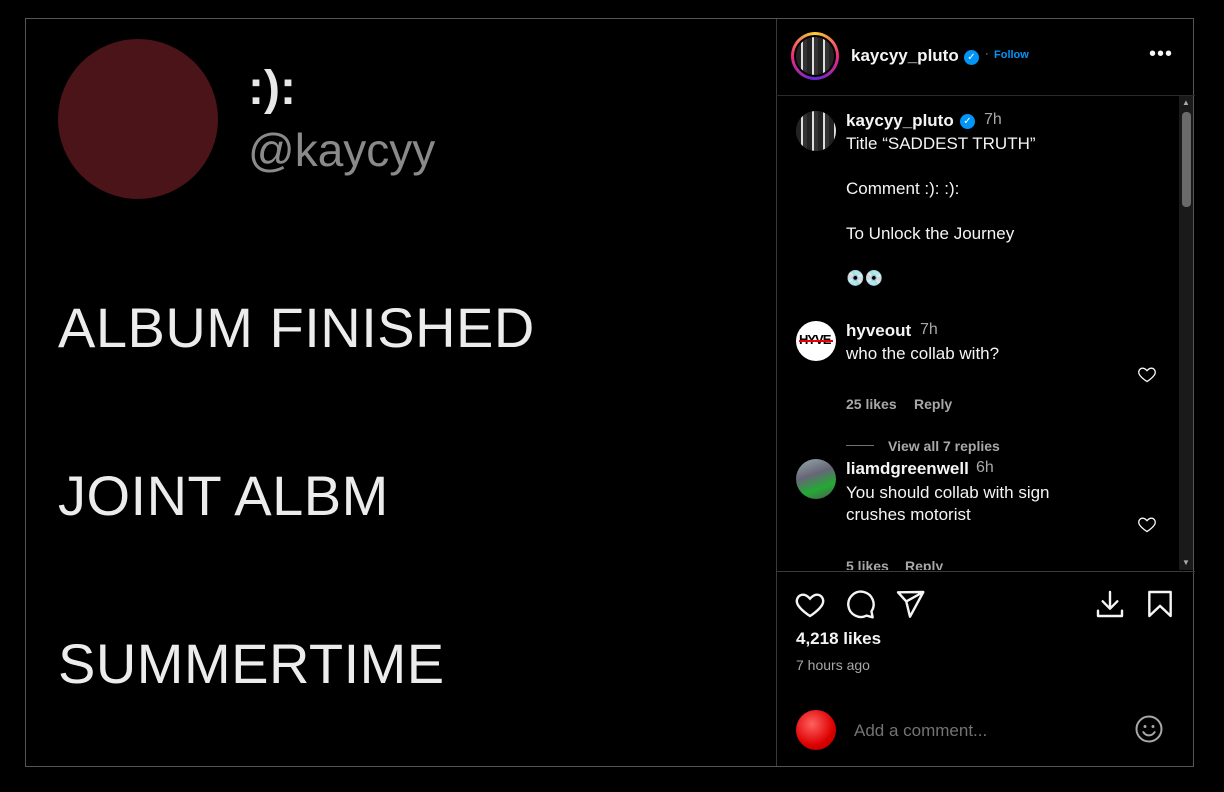  I want to click on caption-time: 7h, so click(993, 119).